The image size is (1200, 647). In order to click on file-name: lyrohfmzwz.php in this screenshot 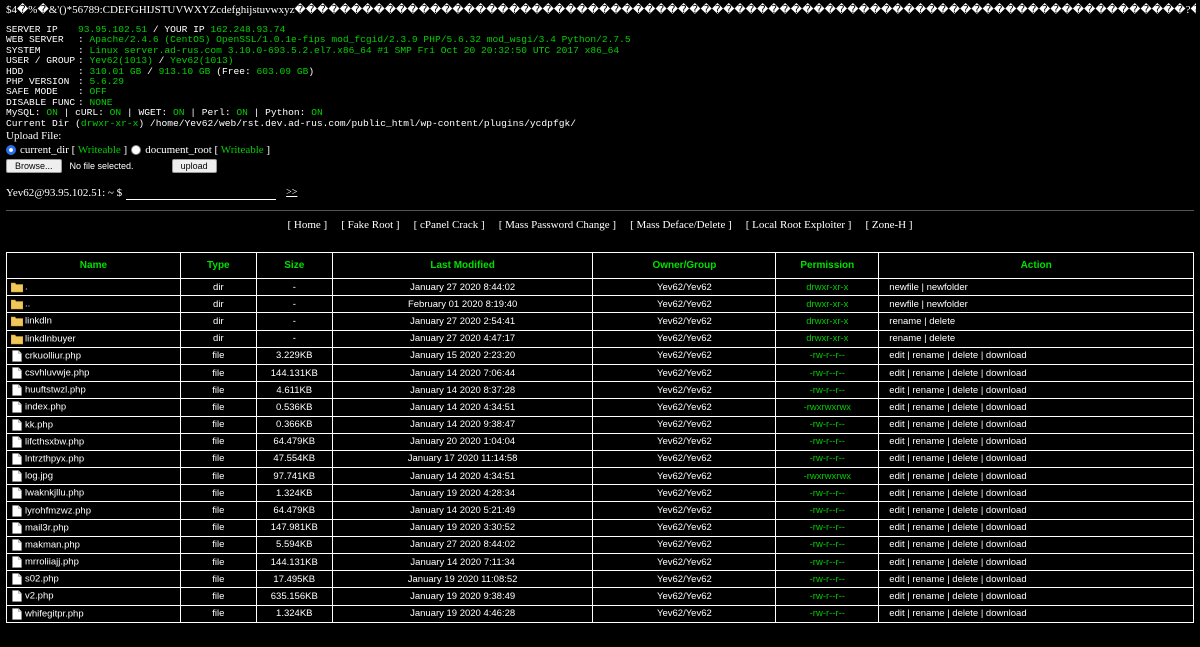, I will do `click(58, 510)`.